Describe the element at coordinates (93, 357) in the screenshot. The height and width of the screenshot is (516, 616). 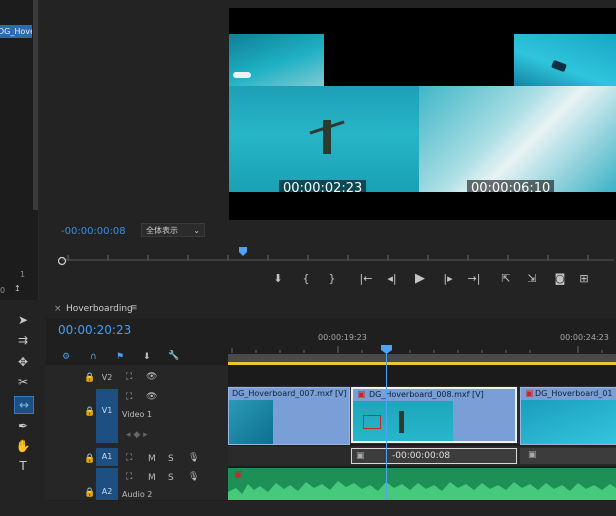
I see `snap-icon: ∩` at that location.